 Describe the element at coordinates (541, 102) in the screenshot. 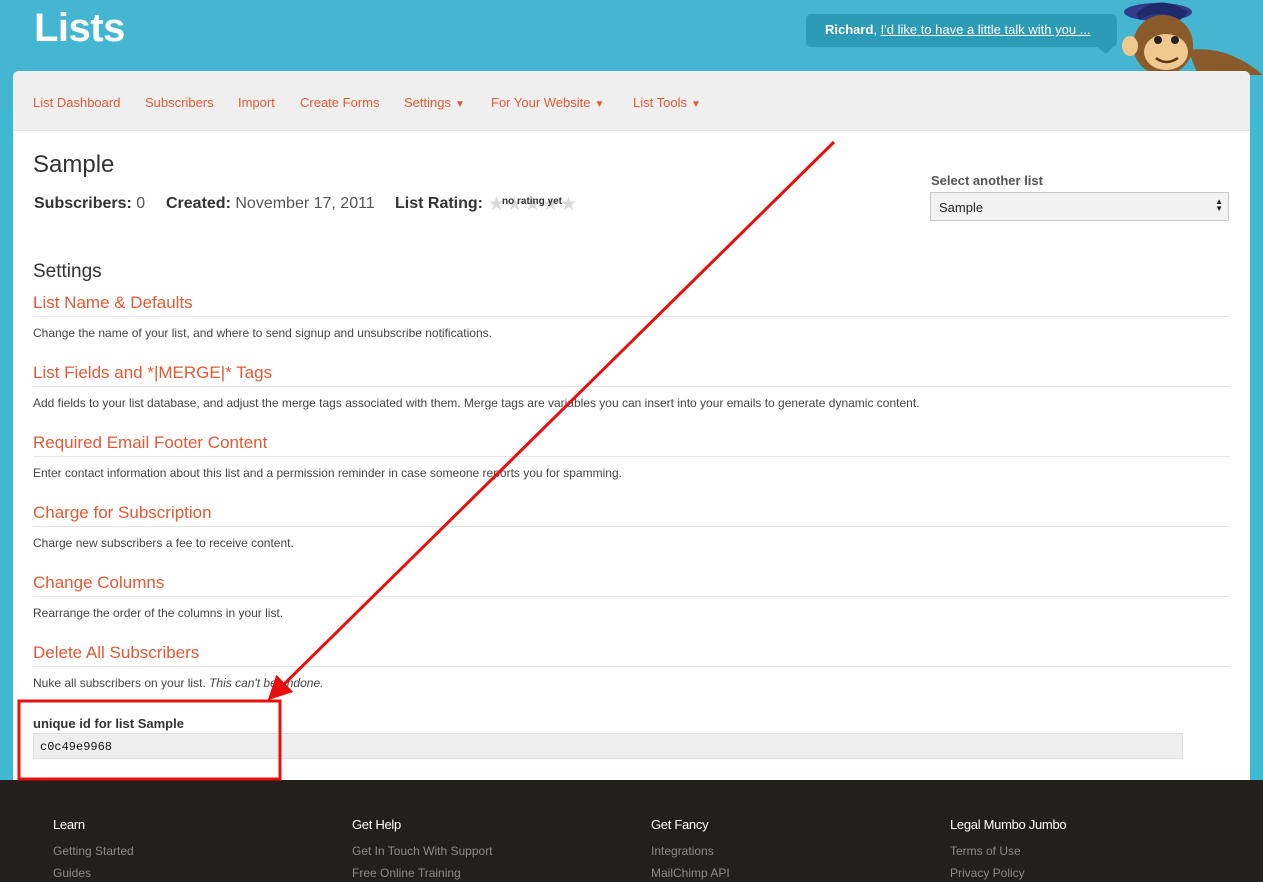

I see `nav-label: For Your Website` at that location.